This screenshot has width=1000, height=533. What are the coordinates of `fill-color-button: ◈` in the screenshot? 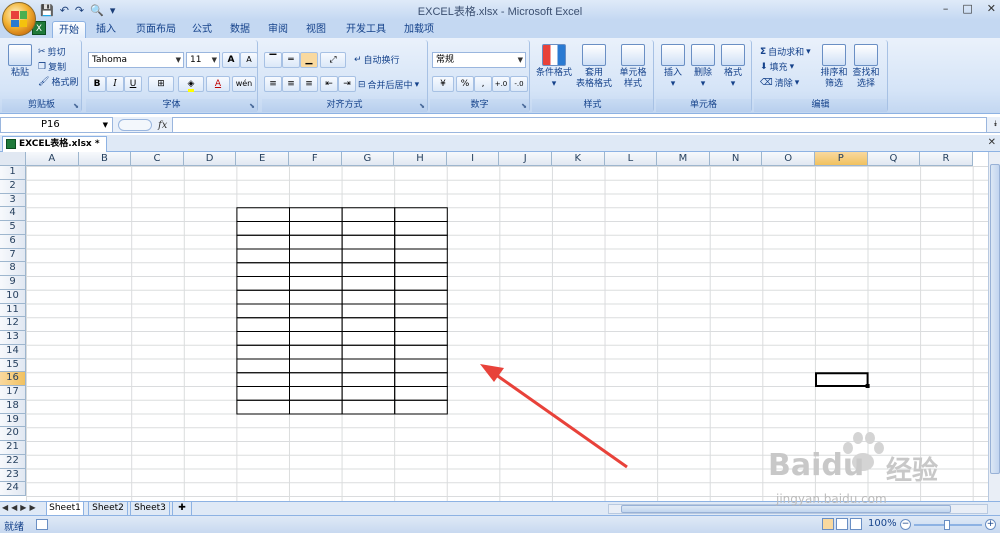 It's located at (191, 84).